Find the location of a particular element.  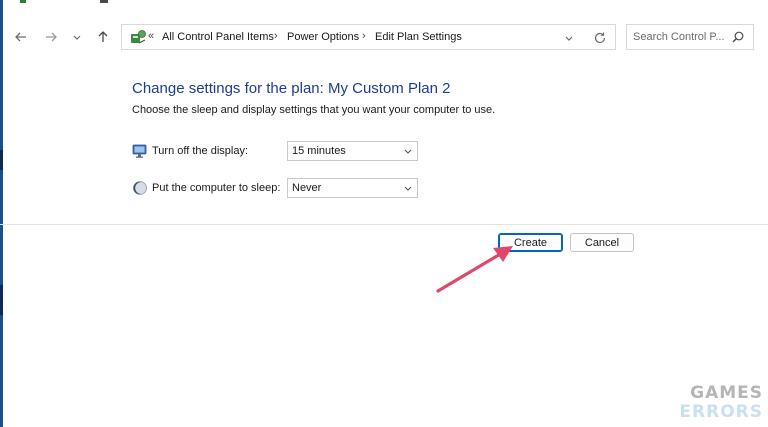

sleep-select: Never is located at coordinates (352, 188).